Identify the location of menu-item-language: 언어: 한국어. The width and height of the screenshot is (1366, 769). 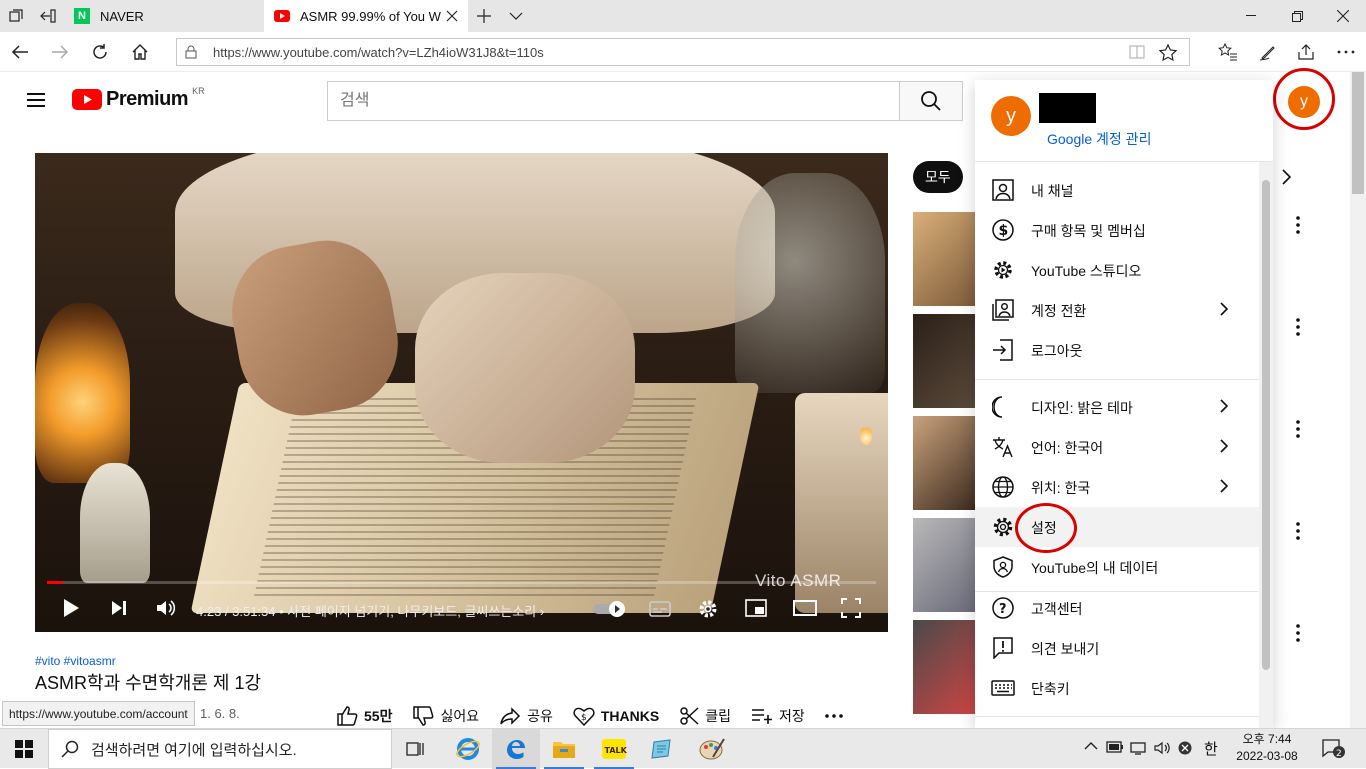
(1117, 447).